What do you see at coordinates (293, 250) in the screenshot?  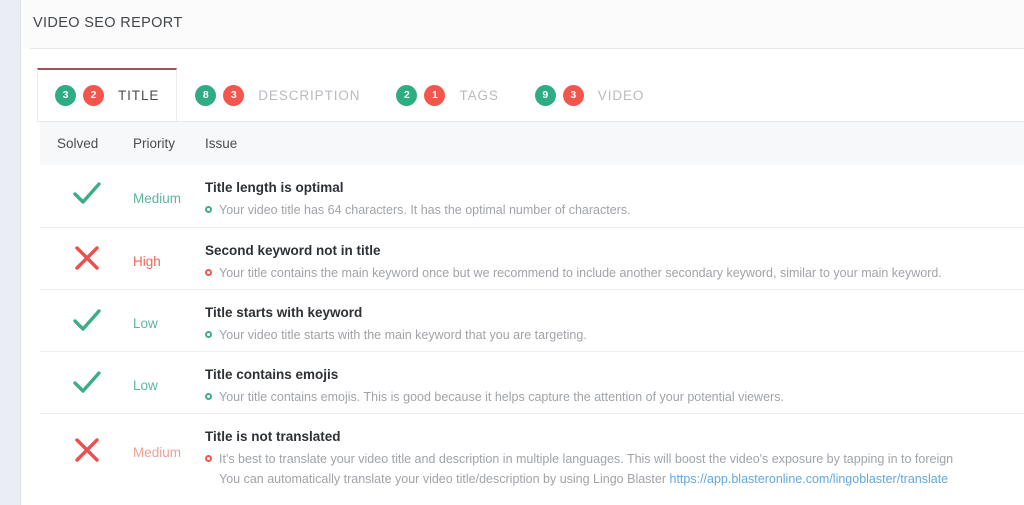 I see `issue-title: Second keyword not in title` at bounding box center [293, 250].